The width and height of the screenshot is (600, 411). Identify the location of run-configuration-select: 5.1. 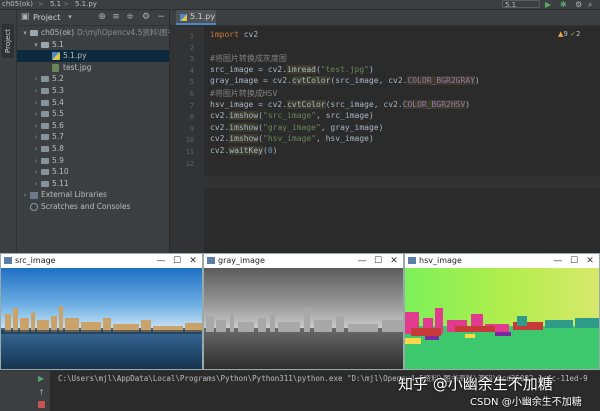
(521, 4).